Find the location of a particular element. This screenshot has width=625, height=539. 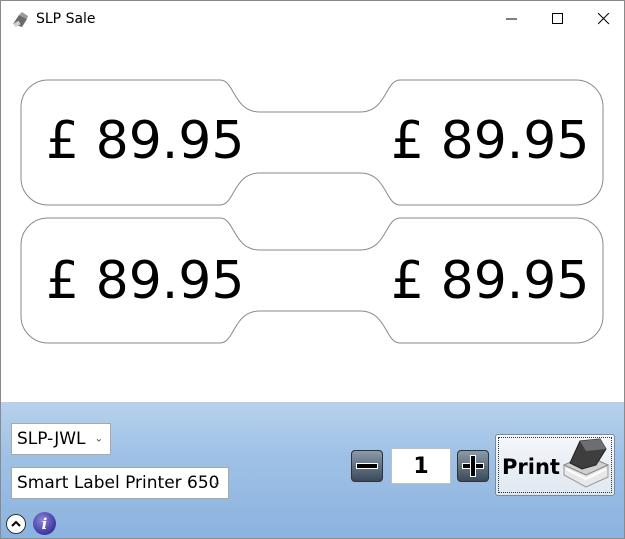

quantity-field: 1 is located at coordinates (421, 466).